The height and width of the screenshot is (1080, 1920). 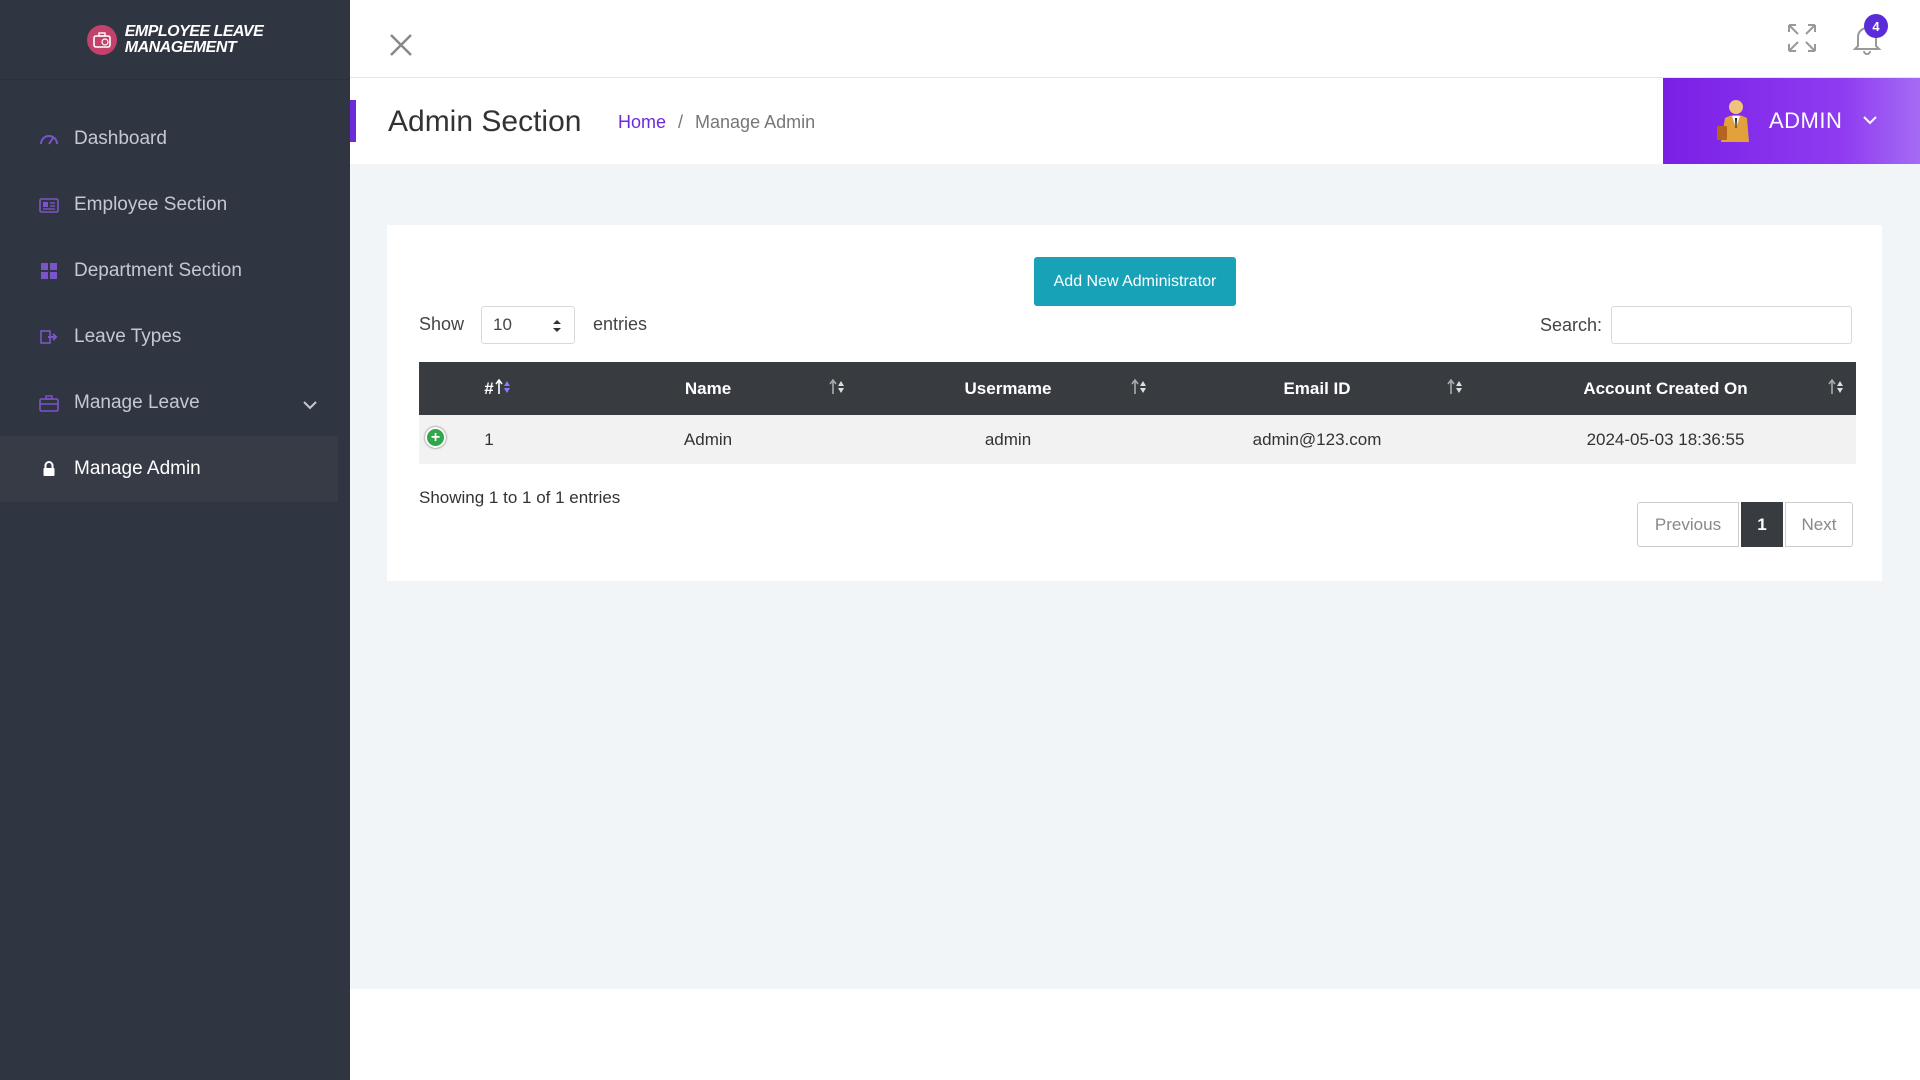 I want to click on column-header-label: Email ID, so click(x=1317, y=388).